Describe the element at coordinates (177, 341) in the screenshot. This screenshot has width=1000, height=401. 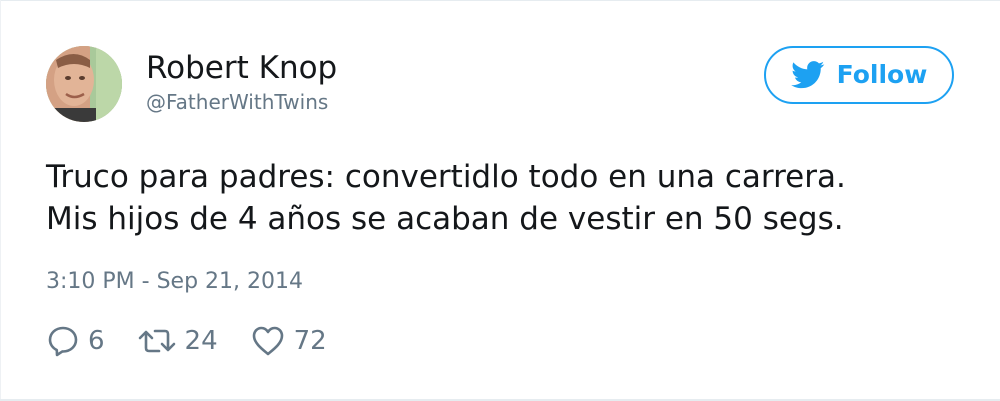
I see `retweet-button: 24` at that location.